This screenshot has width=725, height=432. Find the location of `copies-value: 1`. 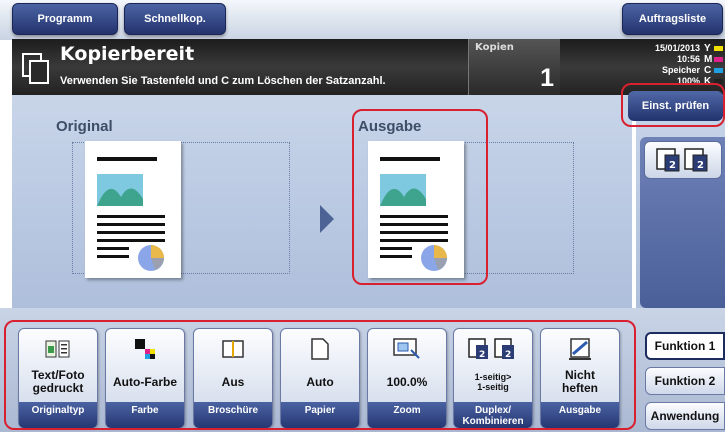

copies-value: 1 is located at coordinates (547, 78).